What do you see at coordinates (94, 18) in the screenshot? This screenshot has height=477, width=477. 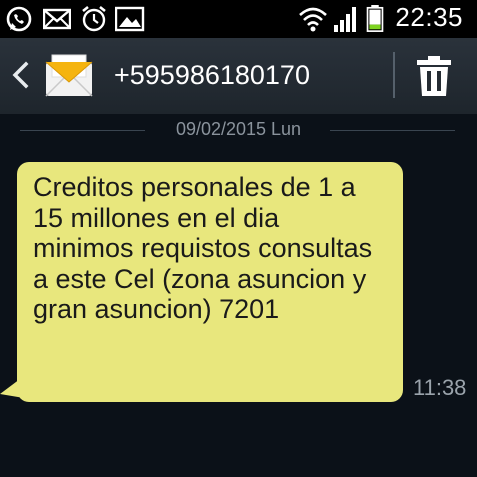 I see `alarm-icon` at bounding box center [94, 18].